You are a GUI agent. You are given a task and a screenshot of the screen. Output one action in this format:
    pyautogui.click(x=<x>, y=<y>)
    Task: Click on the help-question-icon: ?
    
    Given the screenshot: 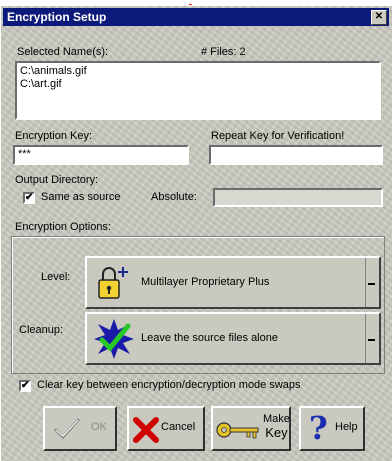 What is the action you would take?
    pyautogui.click(x=318, y=428)
    